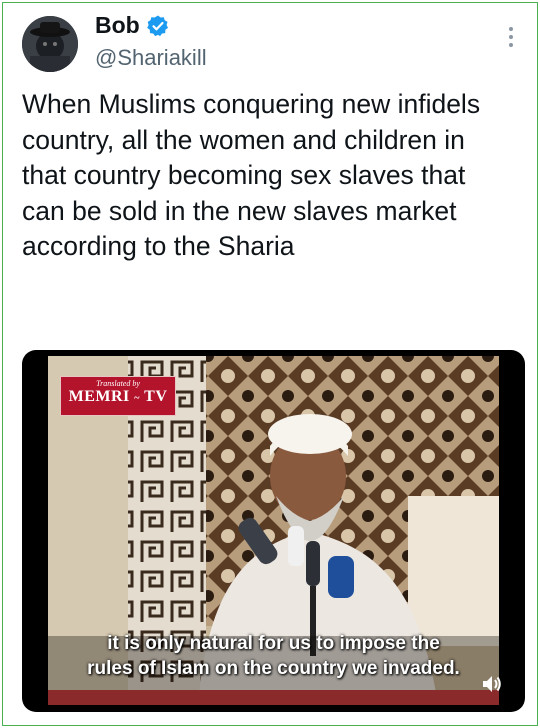  I want to click on verified-badge-icon, so click(157, 25).